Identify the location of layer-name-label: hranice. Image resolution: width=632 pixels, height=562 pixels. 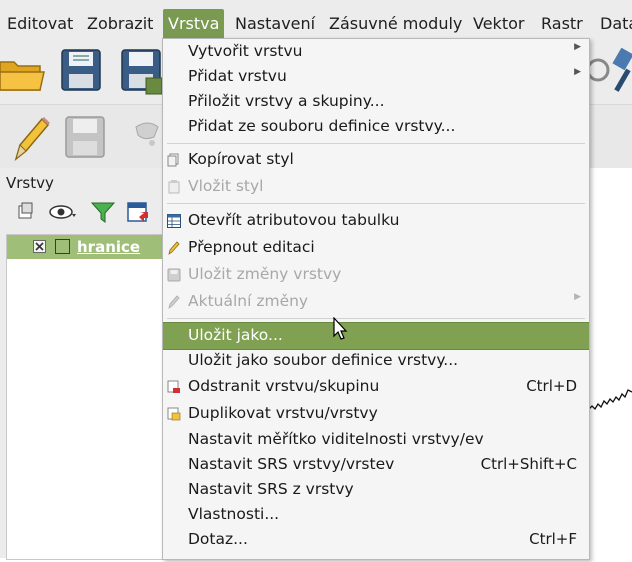
(109, 247).